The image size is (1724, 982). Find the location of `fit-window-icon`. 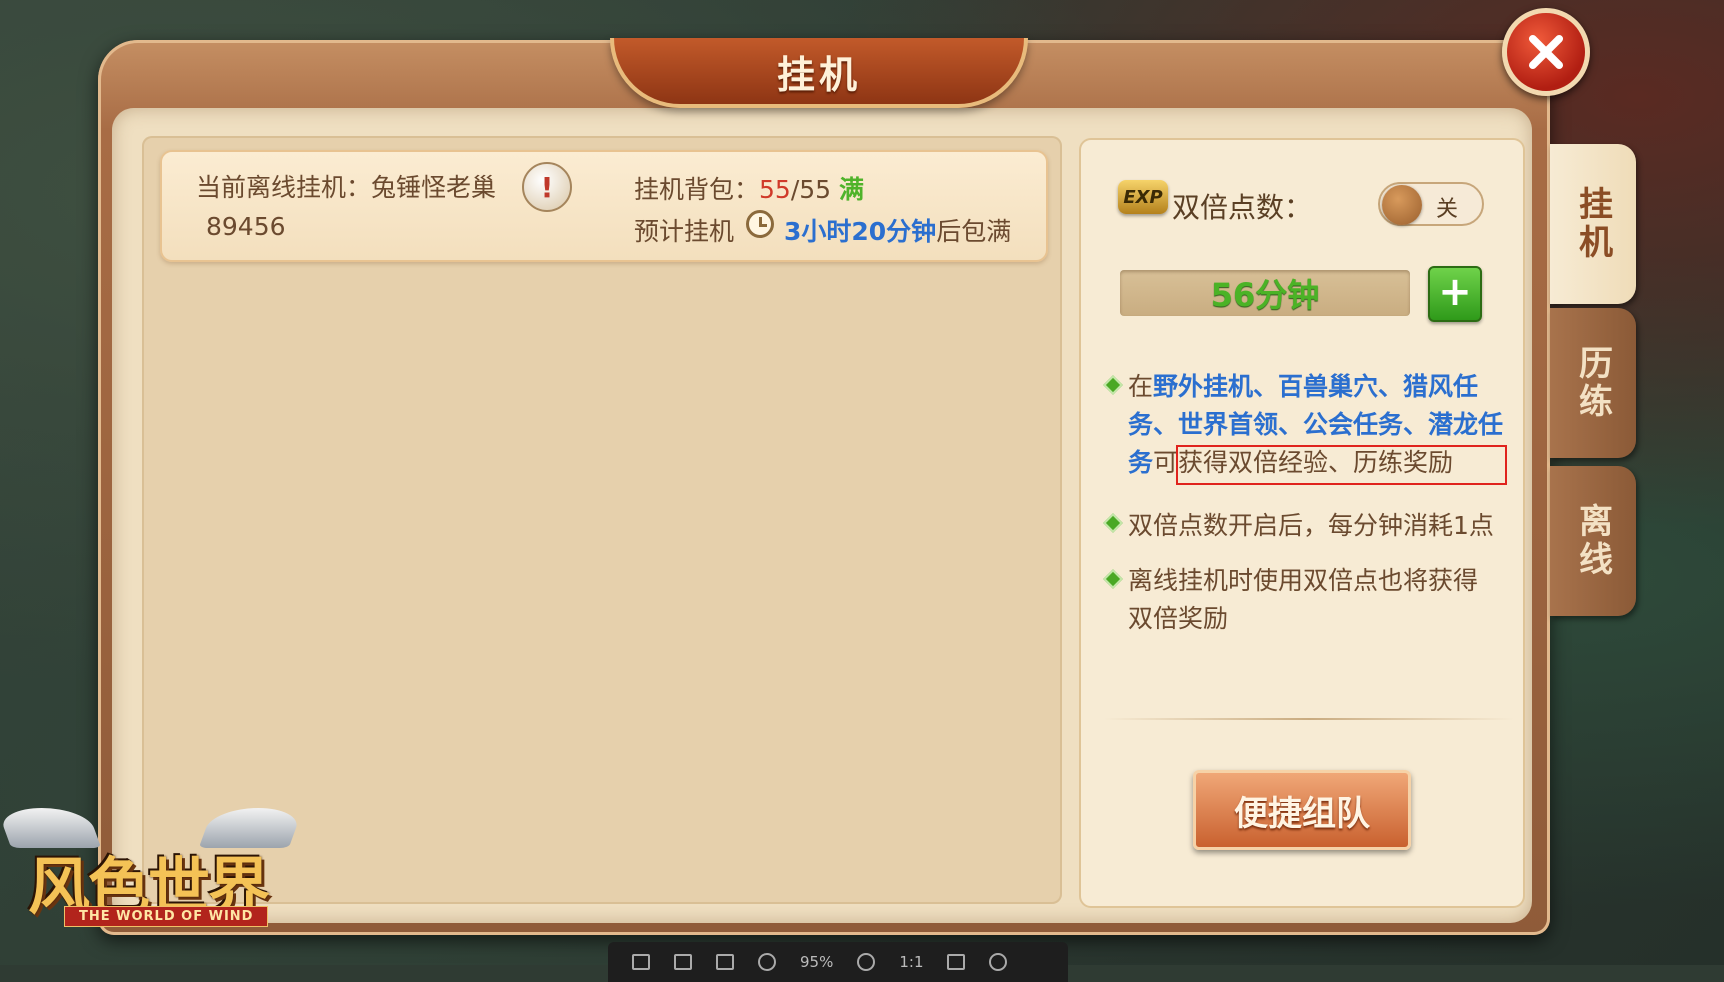

fit-window-icon is located at coordinates (956, 962).